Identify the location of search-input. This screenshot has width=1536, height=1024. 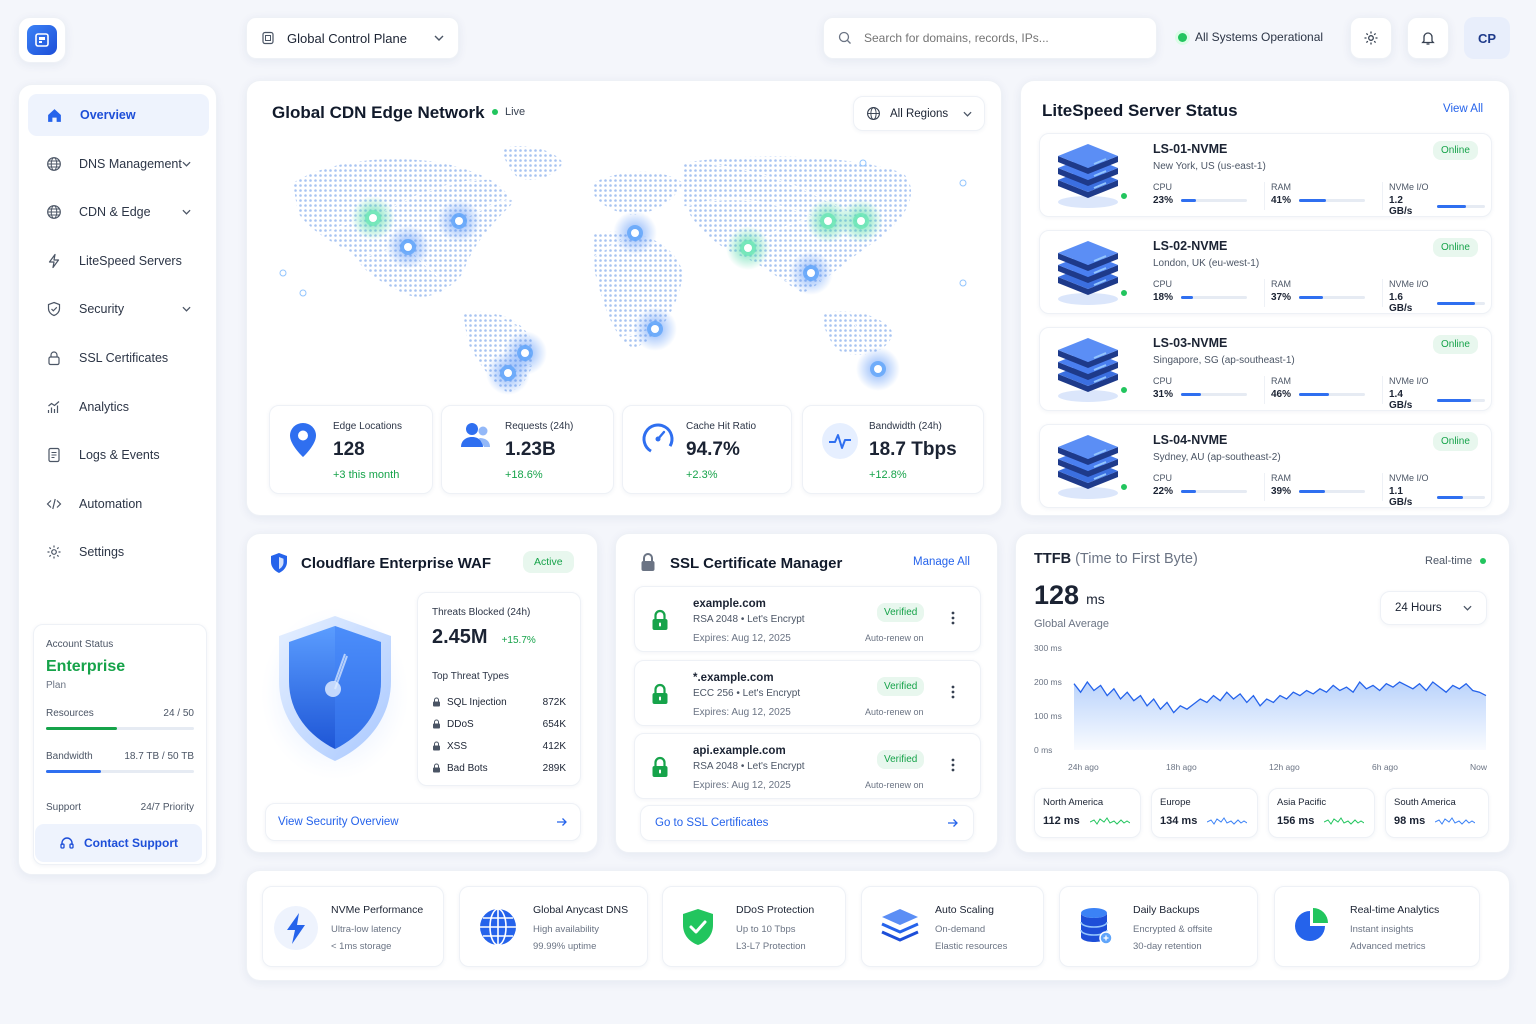
(999, 38).